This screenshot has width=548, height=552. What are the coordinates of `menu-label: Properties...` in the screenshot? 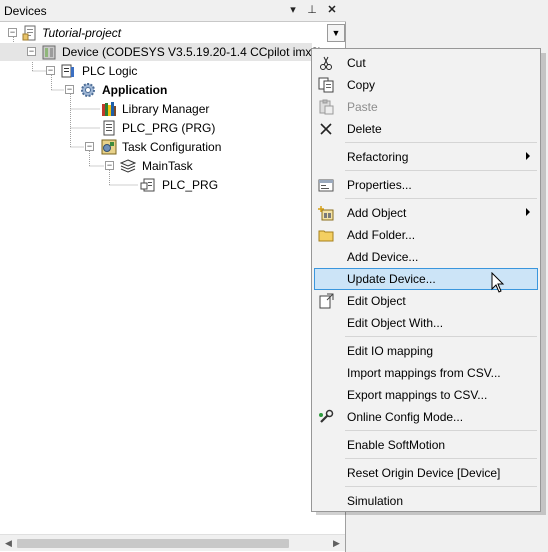 It's located at (379, 185).